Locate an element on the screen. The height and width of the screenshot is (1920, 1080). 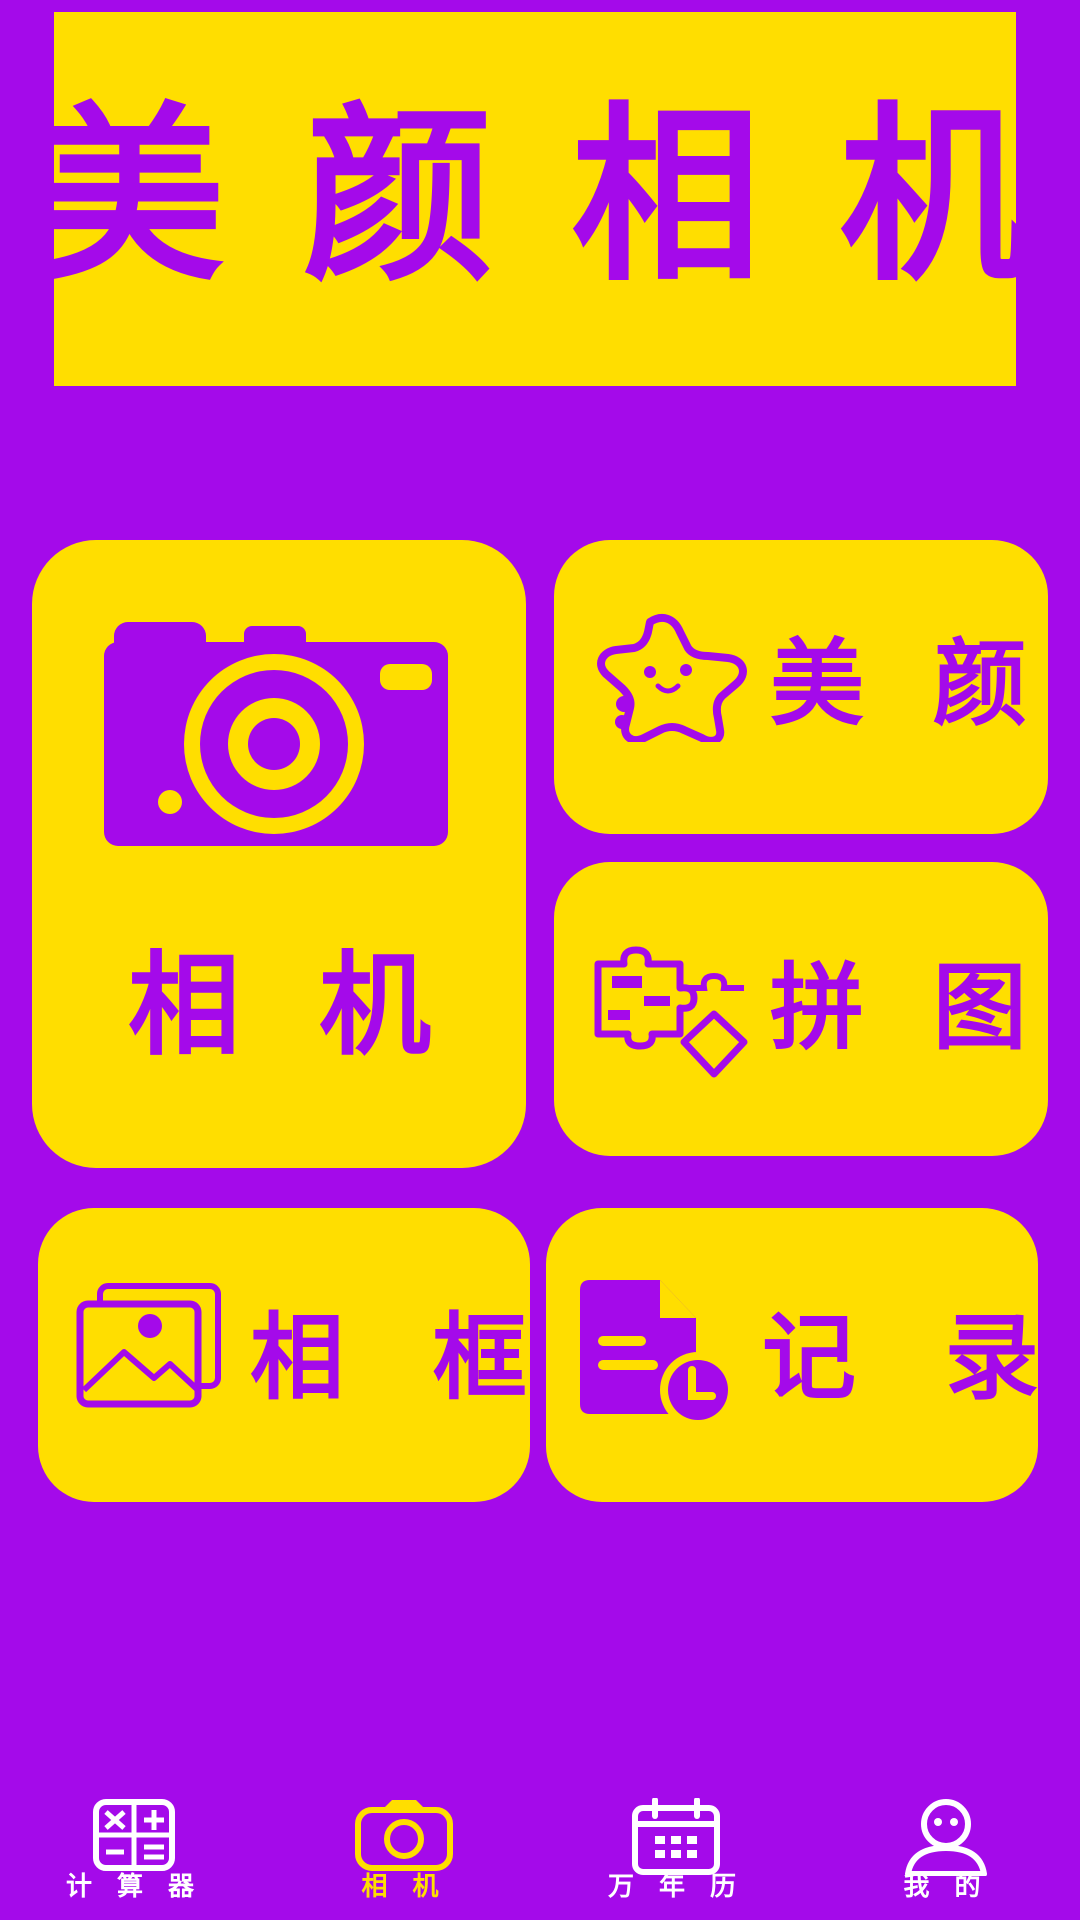
beauty-tile-label: 美 颜 is located at coordinates (907, 684).